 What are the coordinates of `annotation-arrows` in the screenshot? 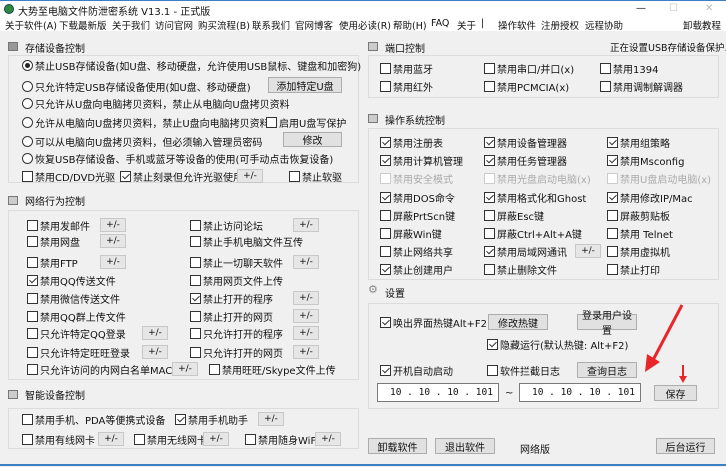 It's located at (666, 343).